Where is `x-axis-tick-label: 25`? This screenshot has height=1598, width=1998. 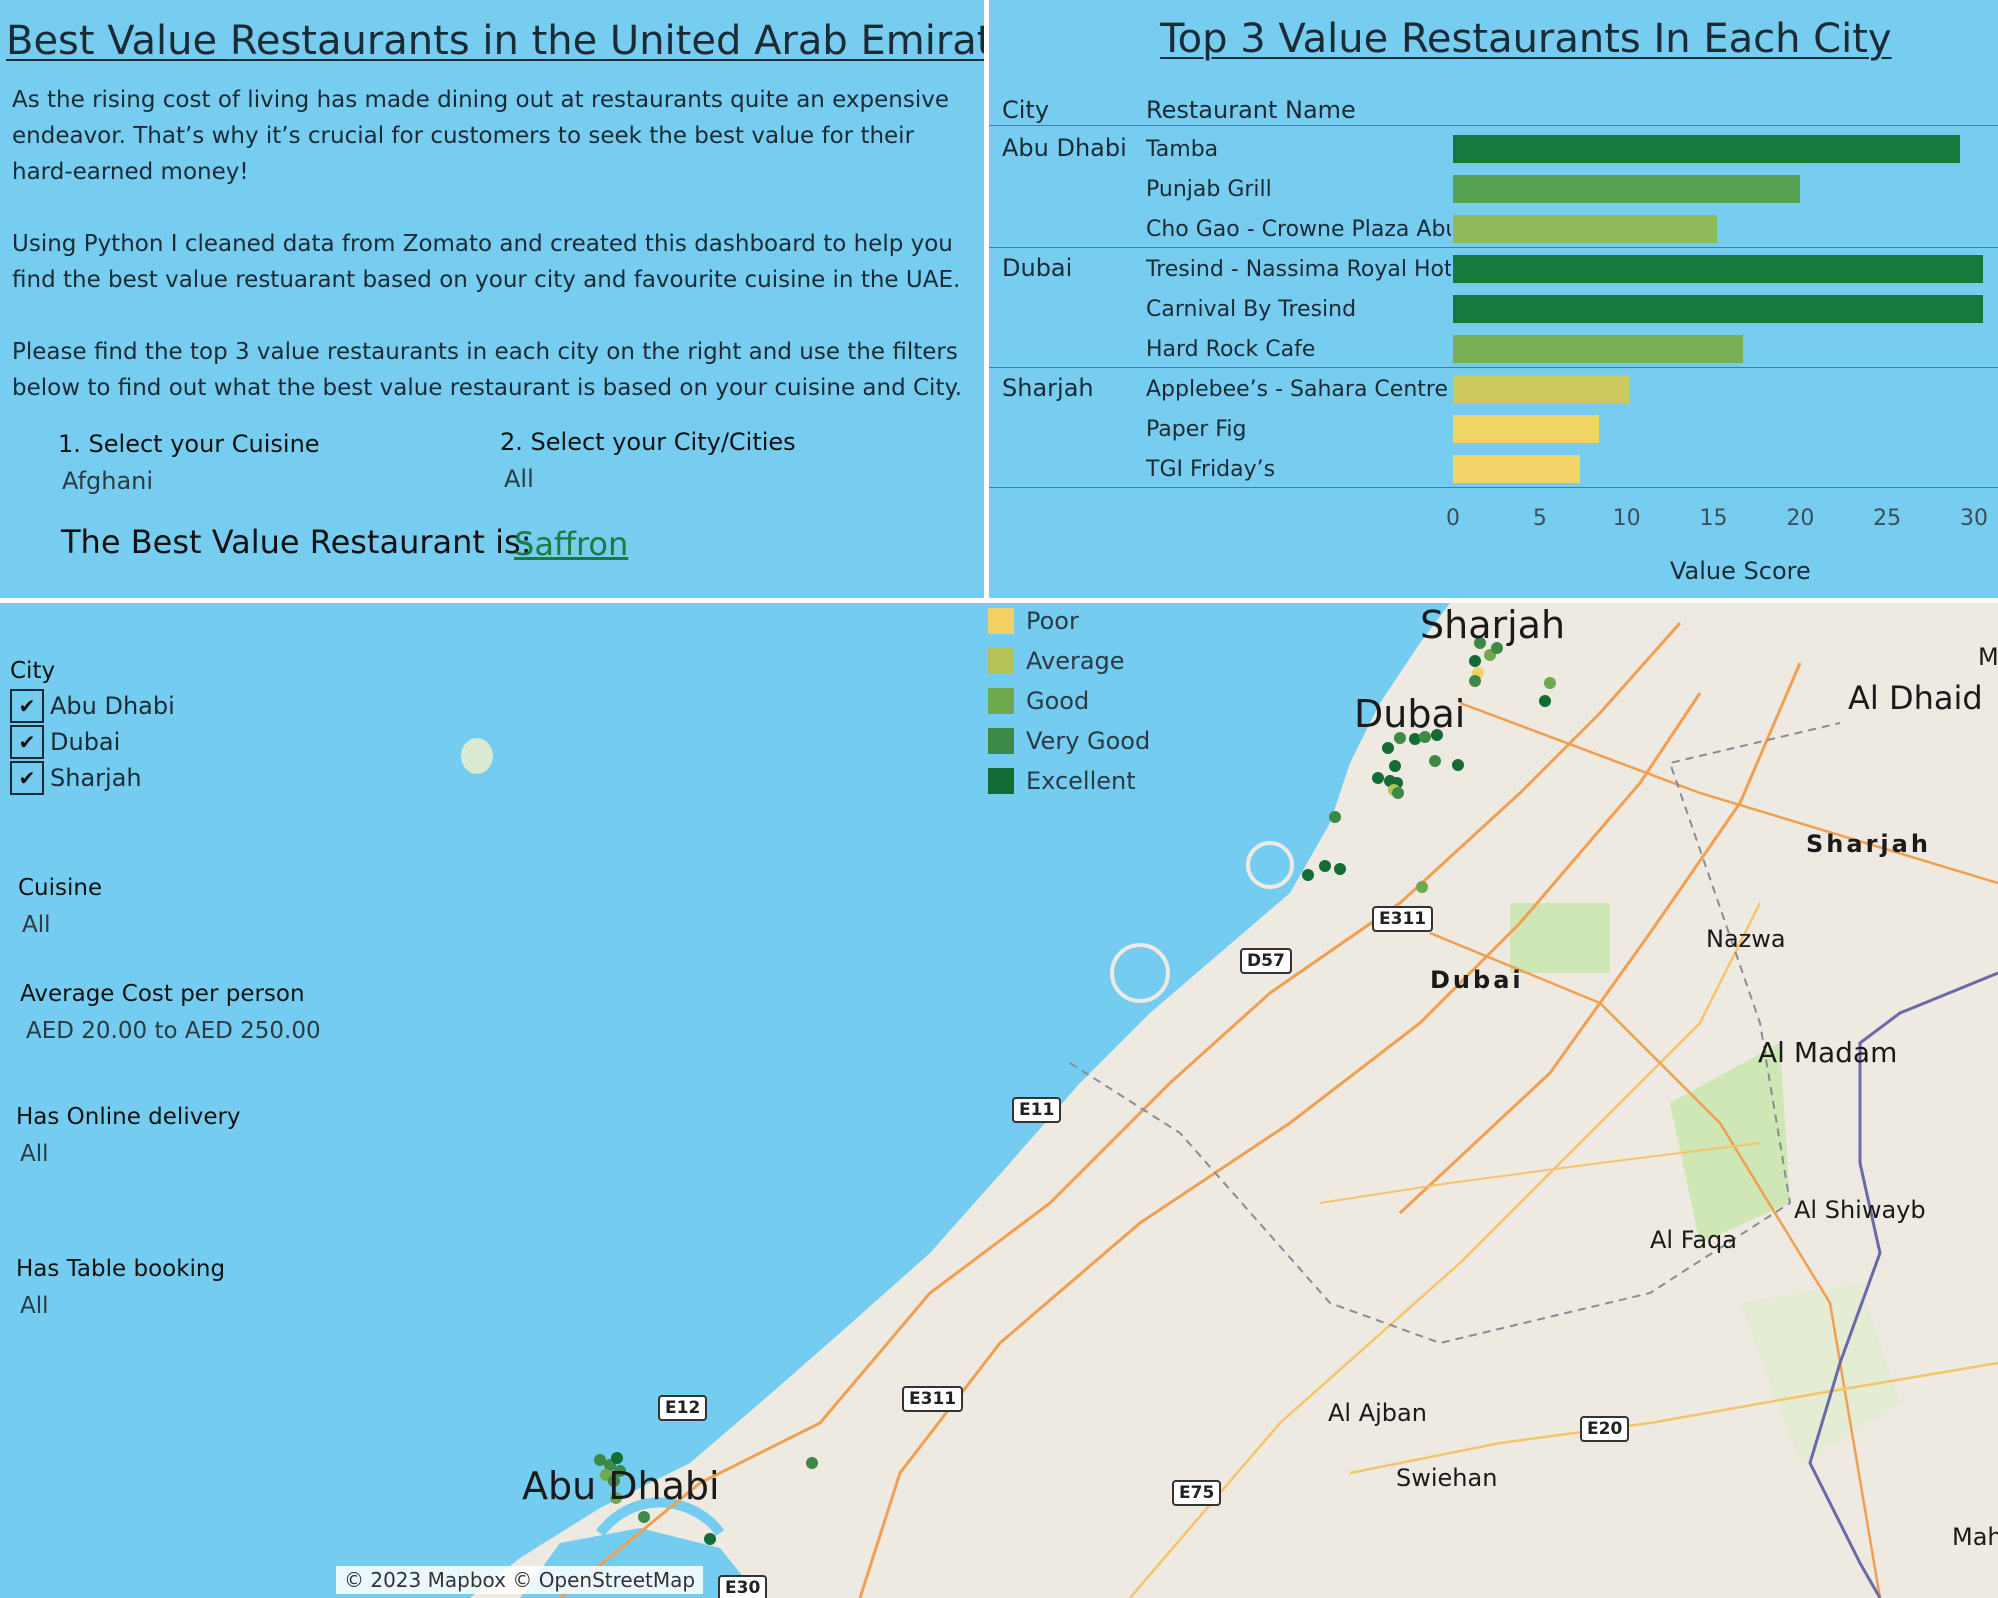
x-axis-tick-label: 25 is located at coordinates (1887, 518).